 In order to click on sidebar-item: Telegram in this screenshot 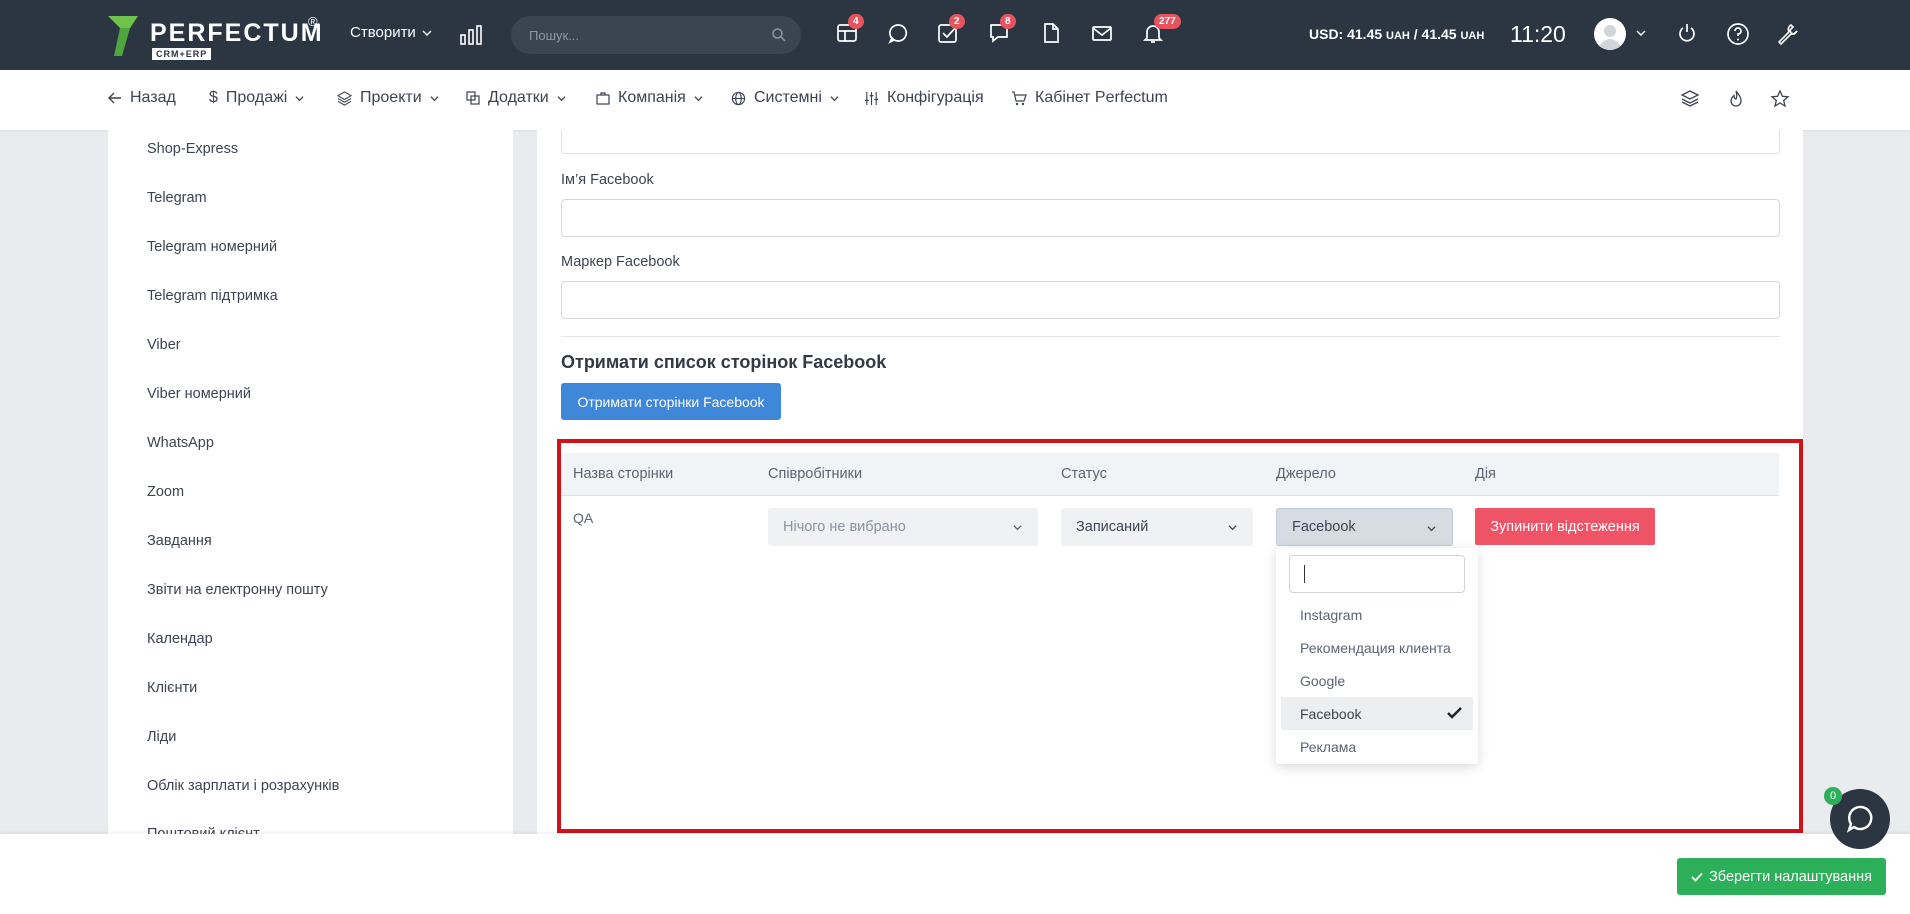, I will do `click(177, 198)`.